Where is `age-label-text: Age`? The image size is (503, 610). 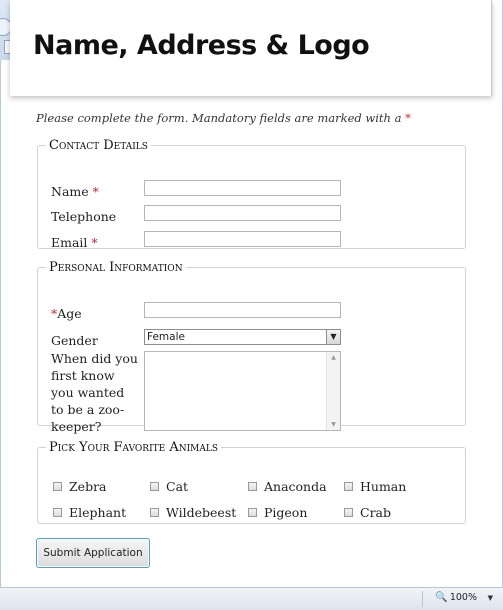 age-label-text: Age is located at coordinates (69, 313).